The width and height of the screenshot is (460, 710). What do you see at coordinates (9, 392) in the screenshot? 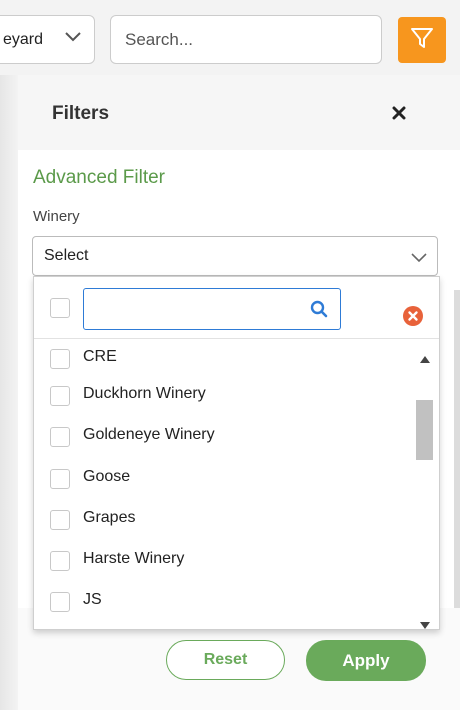
I see `backdrop-edge` at bounding box center [9, 392].